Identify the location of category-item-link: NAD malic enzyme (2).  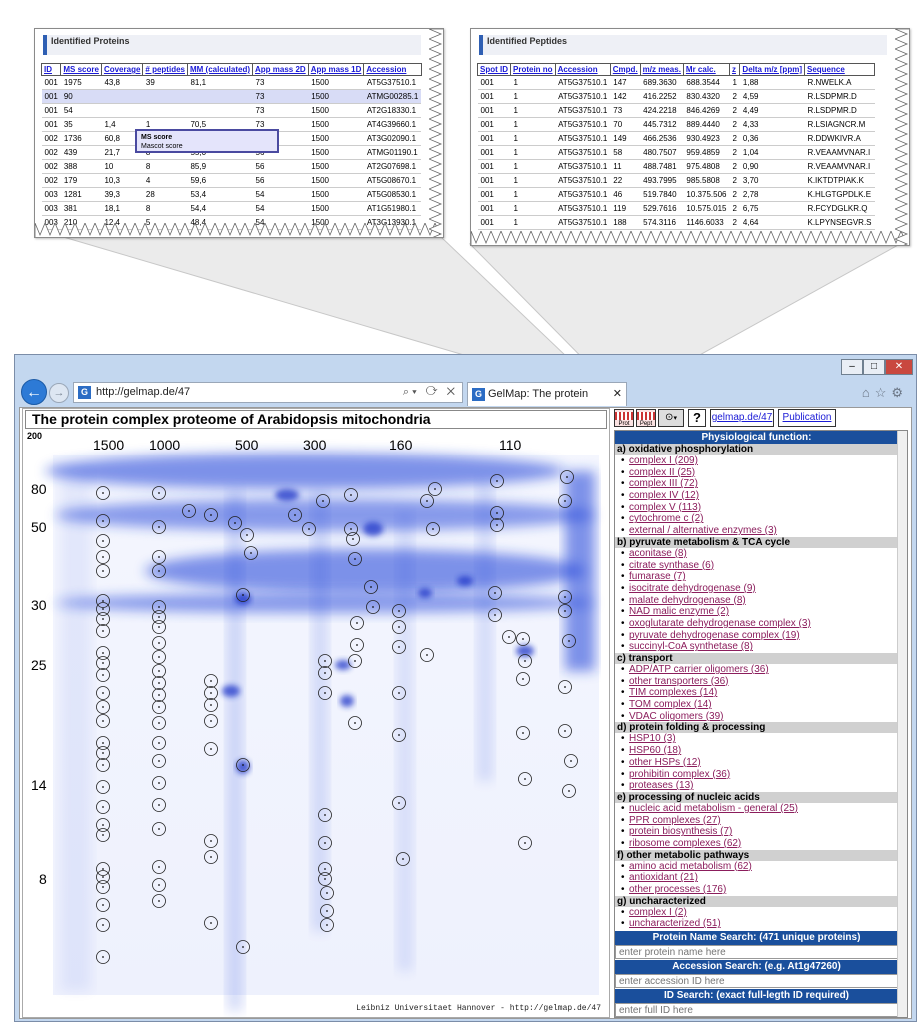
(756, 612).